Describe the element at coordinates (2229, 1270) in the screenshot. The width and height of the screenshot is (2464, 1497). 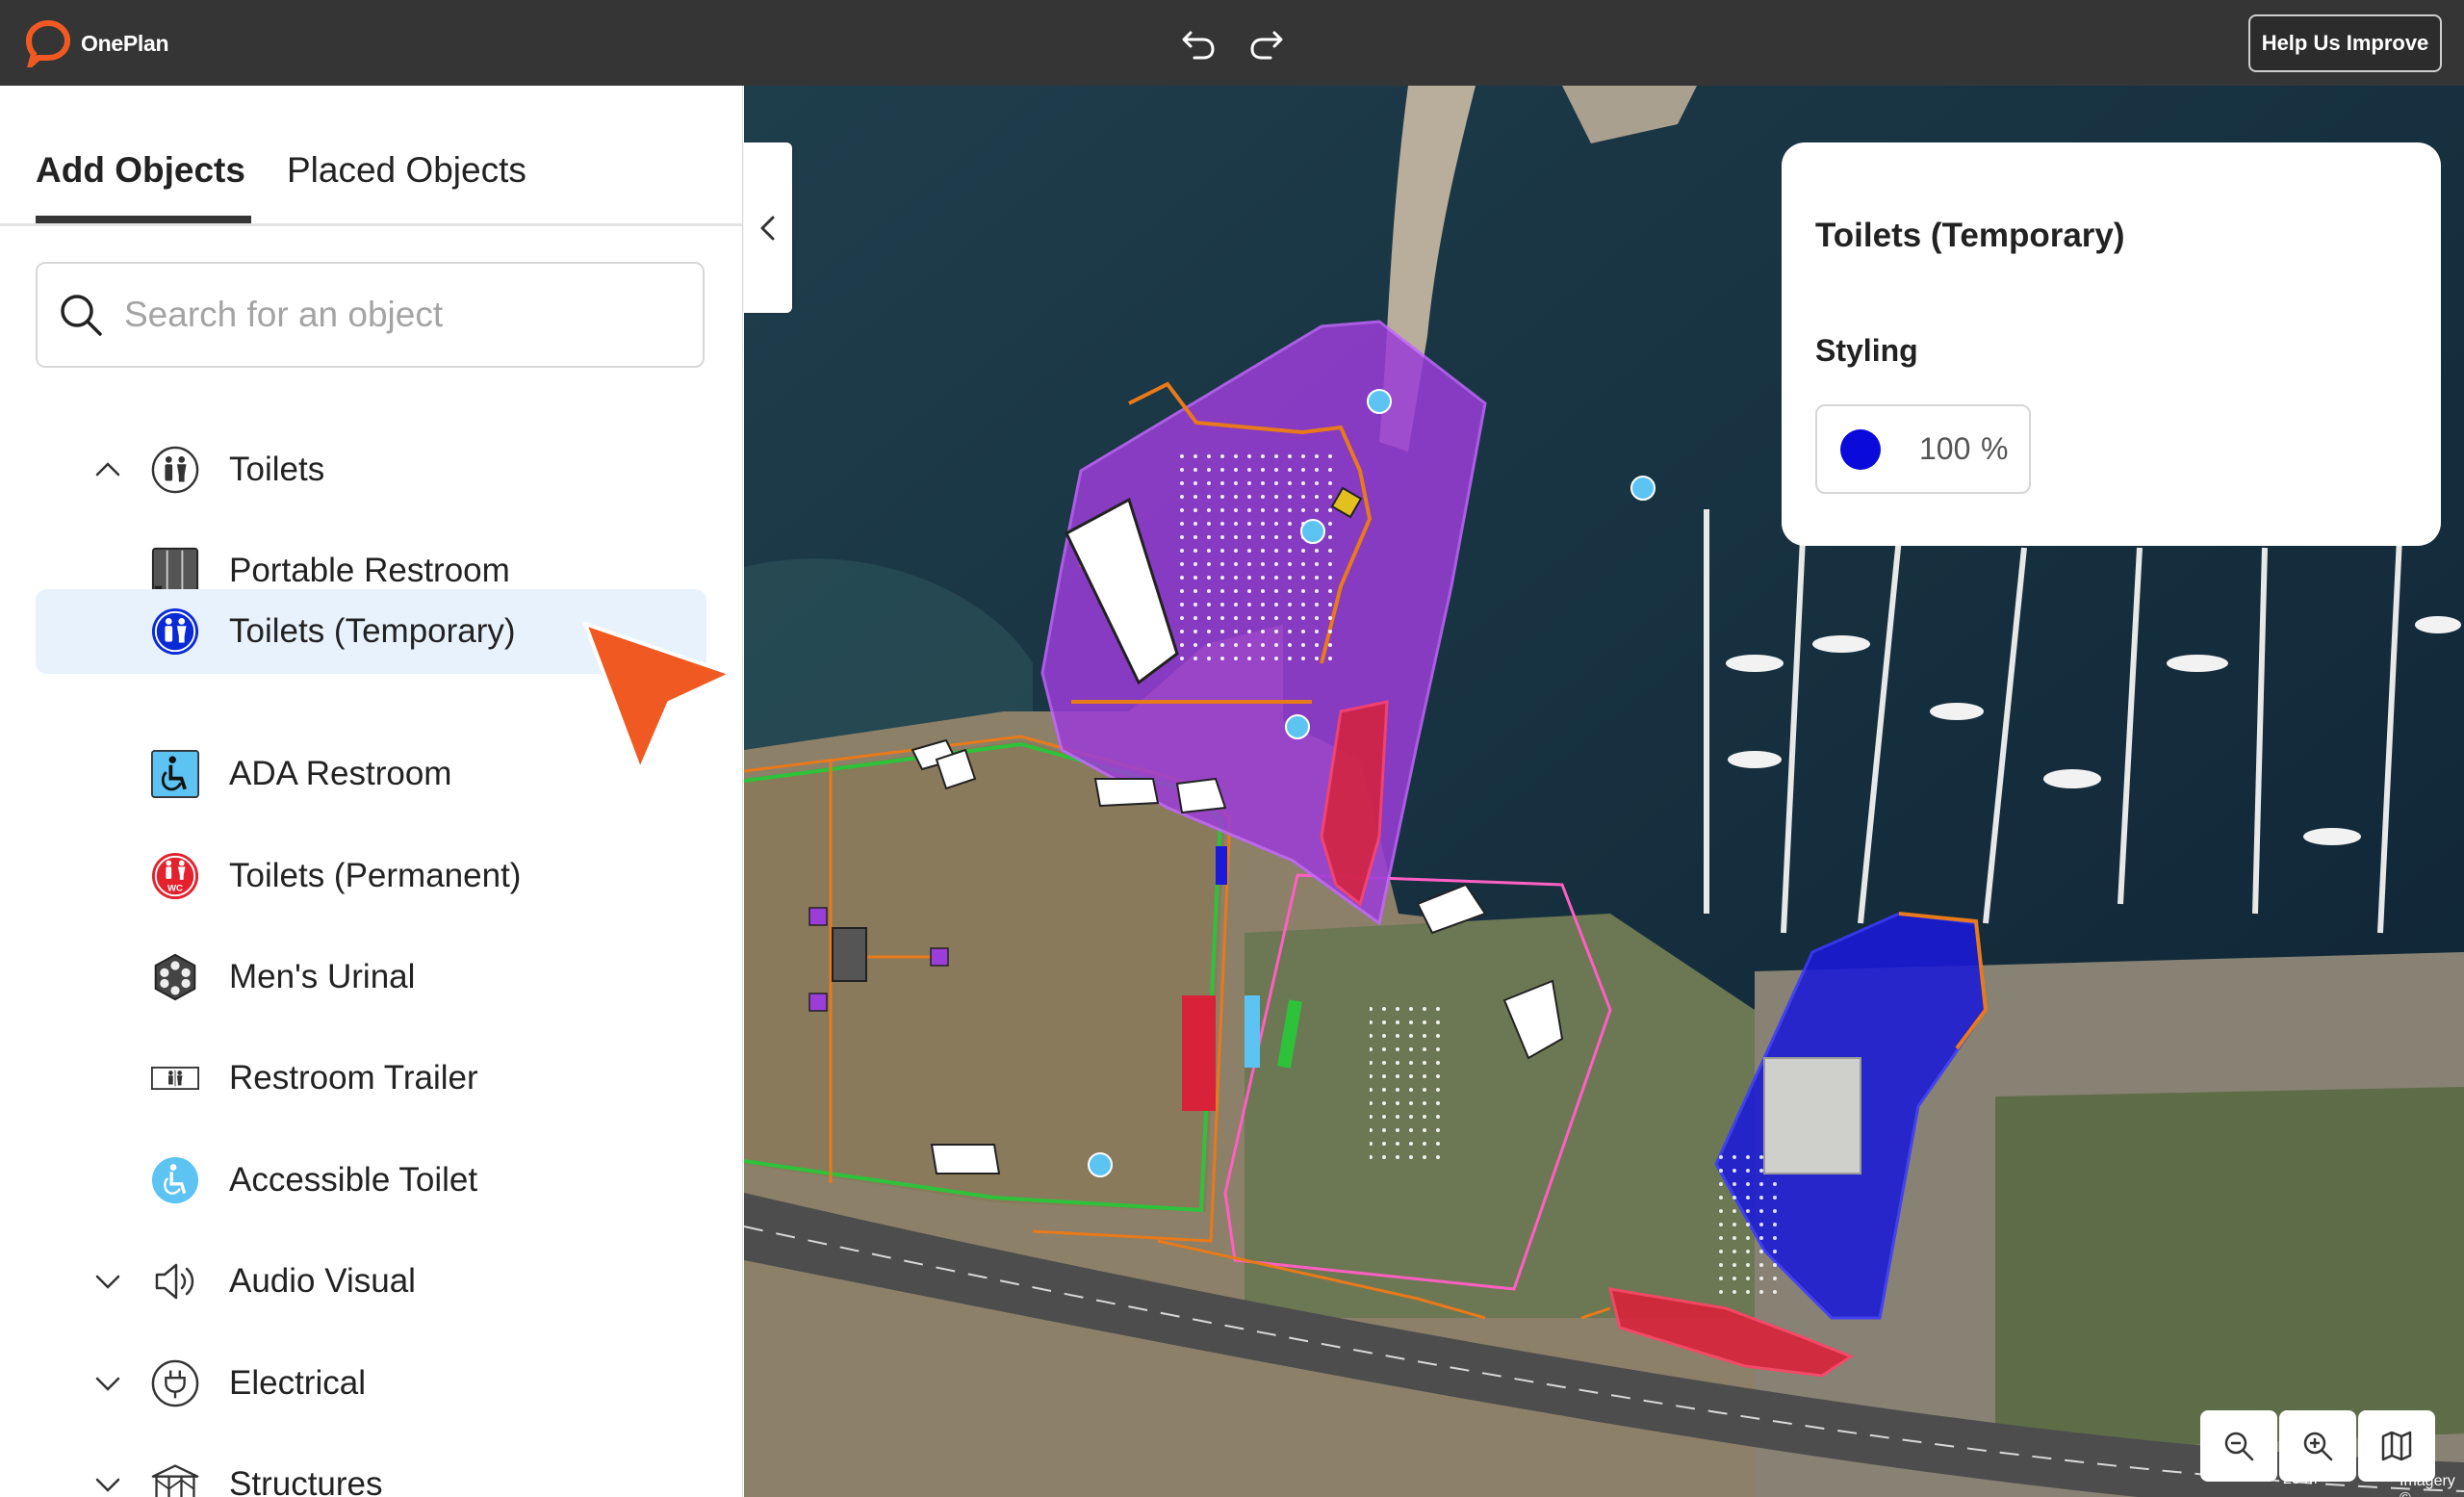
I see `east-grass` at that location.